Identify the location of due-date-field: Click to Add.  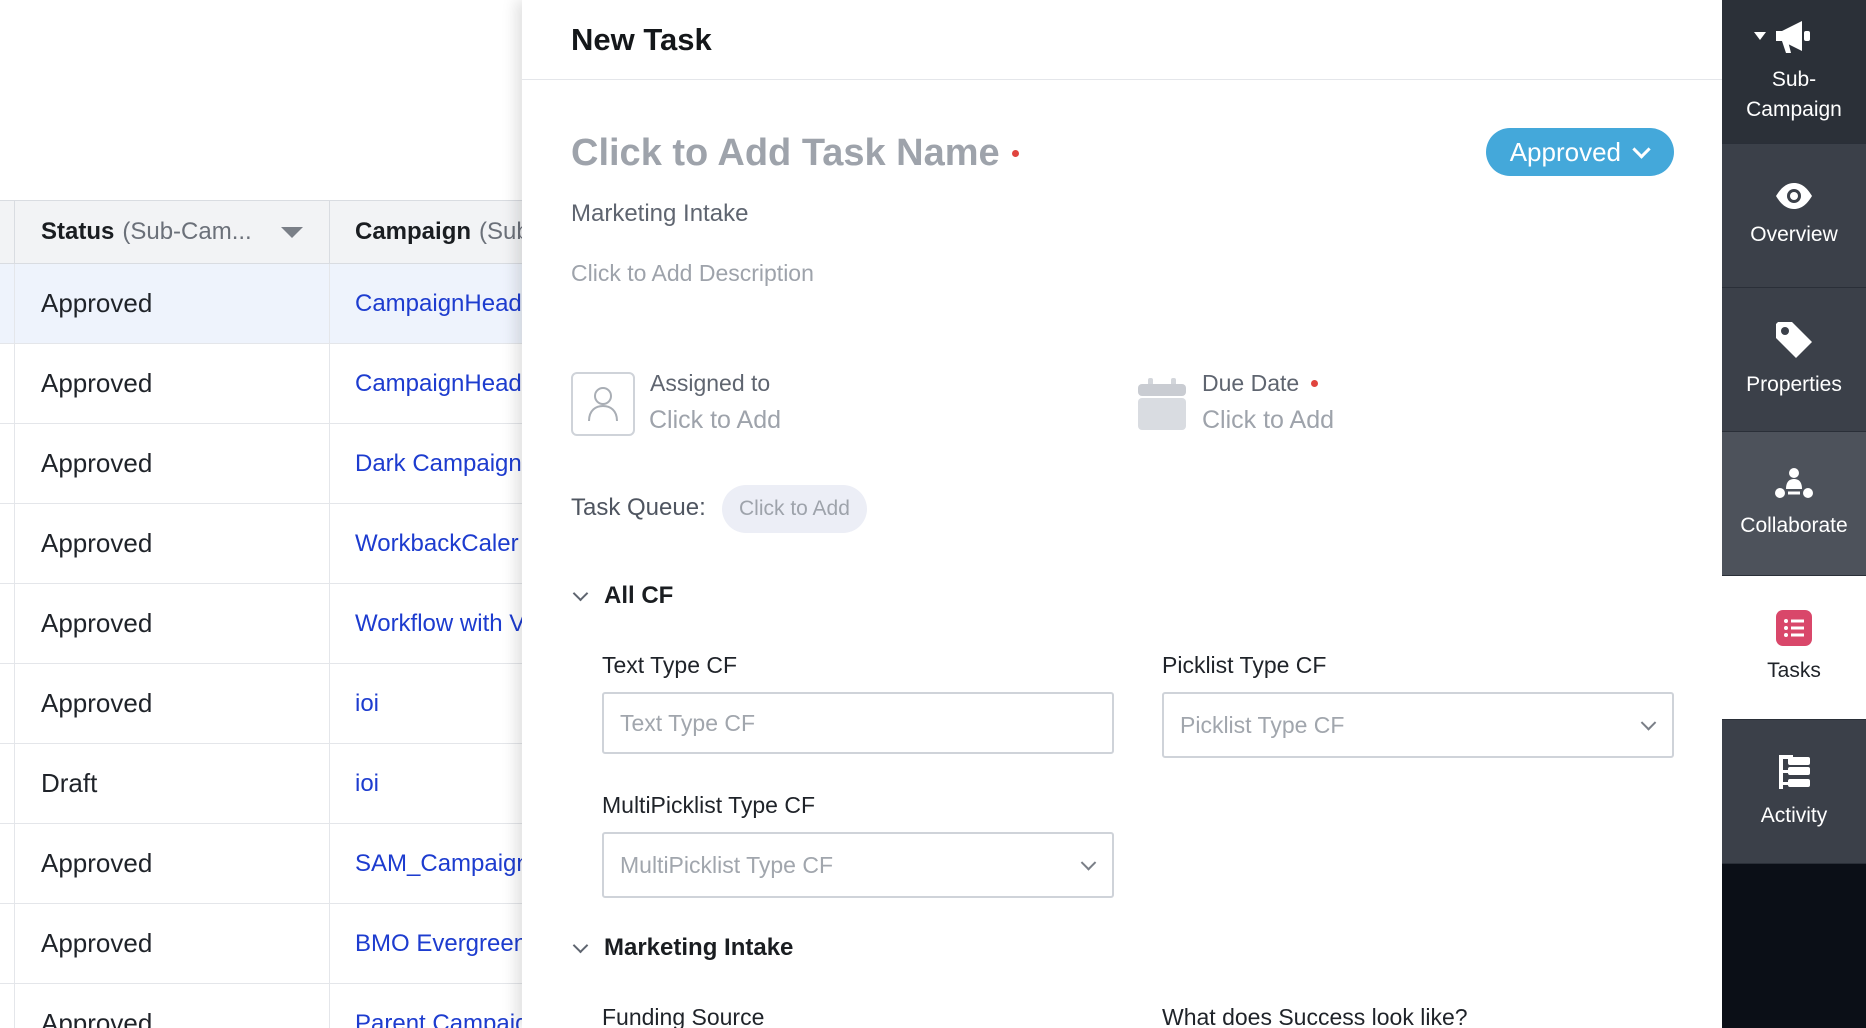
(1268, 420).